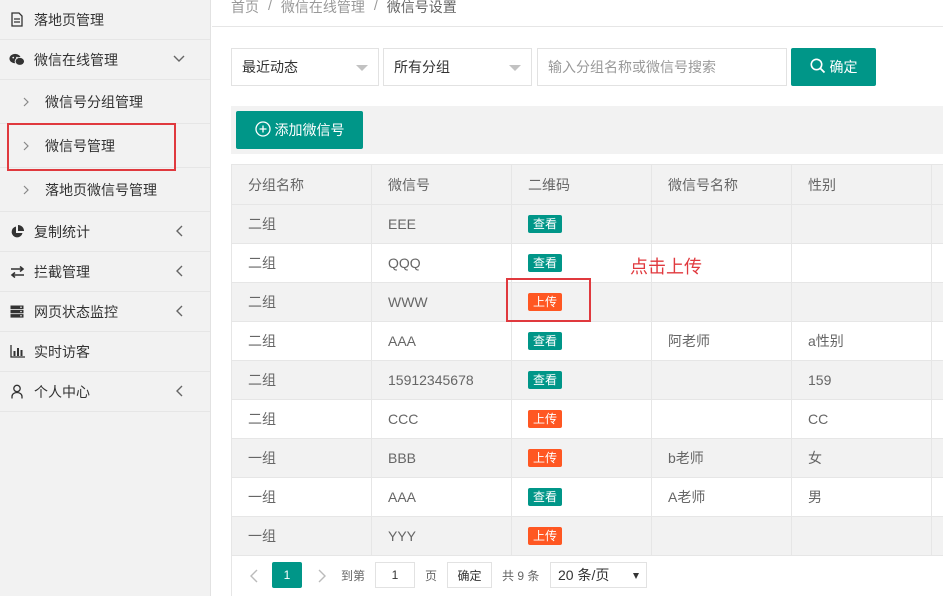 This screenshot has height=596, width=943. I want to click on table-row: 二组 EEE 查看, so click(587, 224).